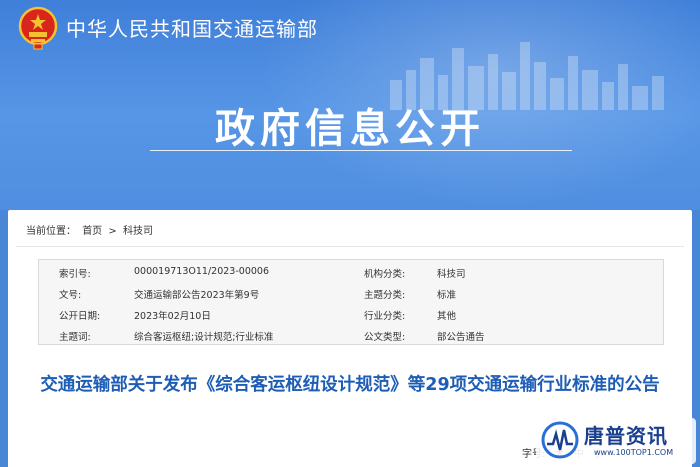 The width and height of the screenshot is (700, 467). Describe the element at coordinates (201, 271) in the screenshot. I see `index-number-value: 000019713O11/2023-00006` at that location.